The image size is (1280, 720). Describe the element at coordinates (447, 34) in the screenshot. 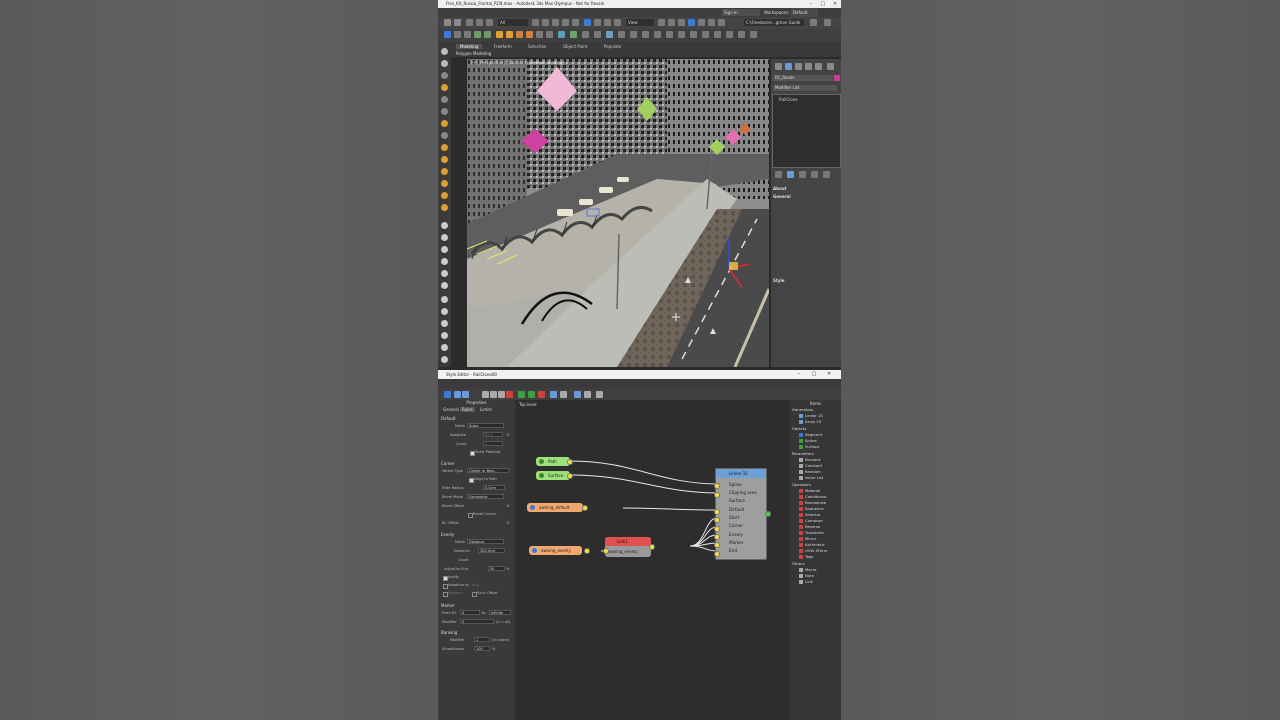

I see `named-selection-icon` at that location.